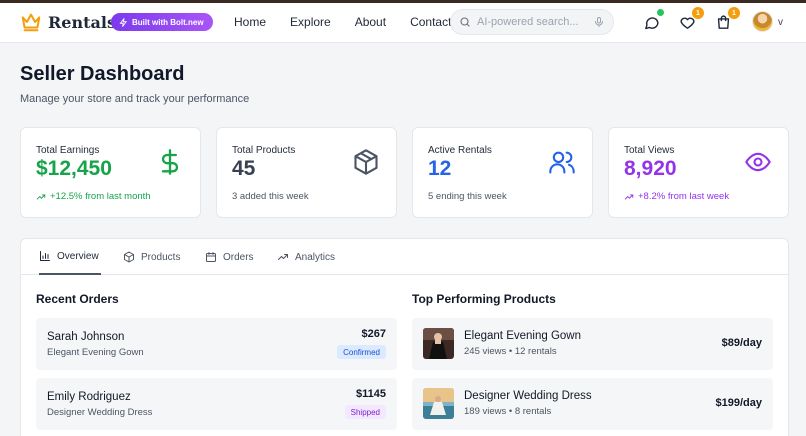 The image size is (806, 436). I want to click on tab-overview: Overview, so click(70, 257).